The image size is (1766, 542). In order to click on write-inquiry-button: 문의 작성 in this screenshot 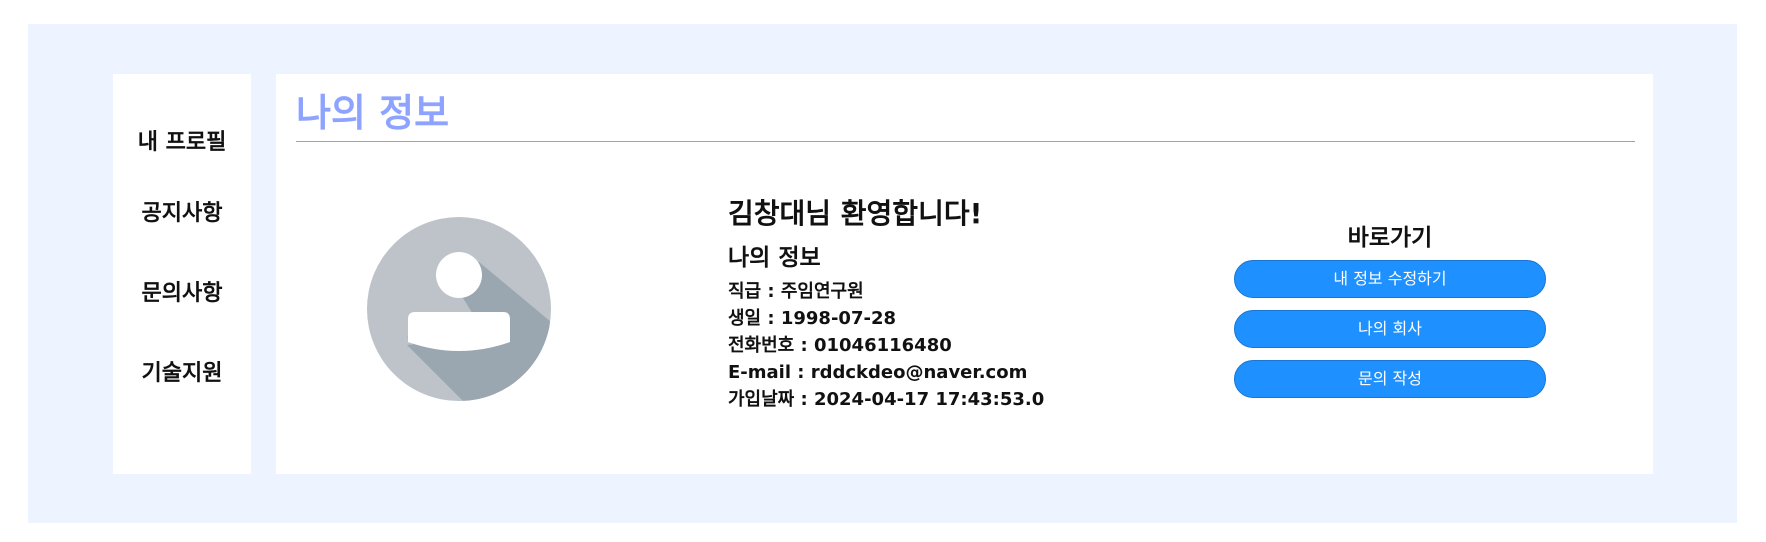, I will do `click(1390, 379)`.